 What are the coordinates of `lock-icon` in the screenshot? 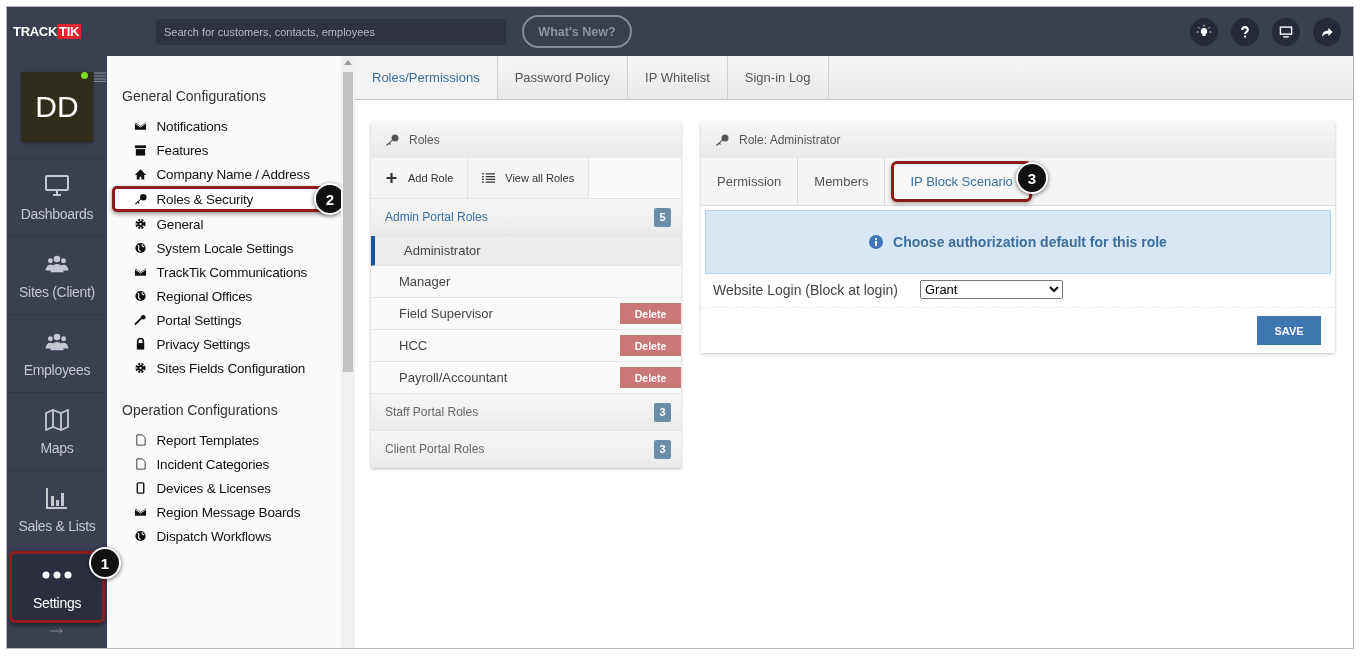 It's located at (140, 344).